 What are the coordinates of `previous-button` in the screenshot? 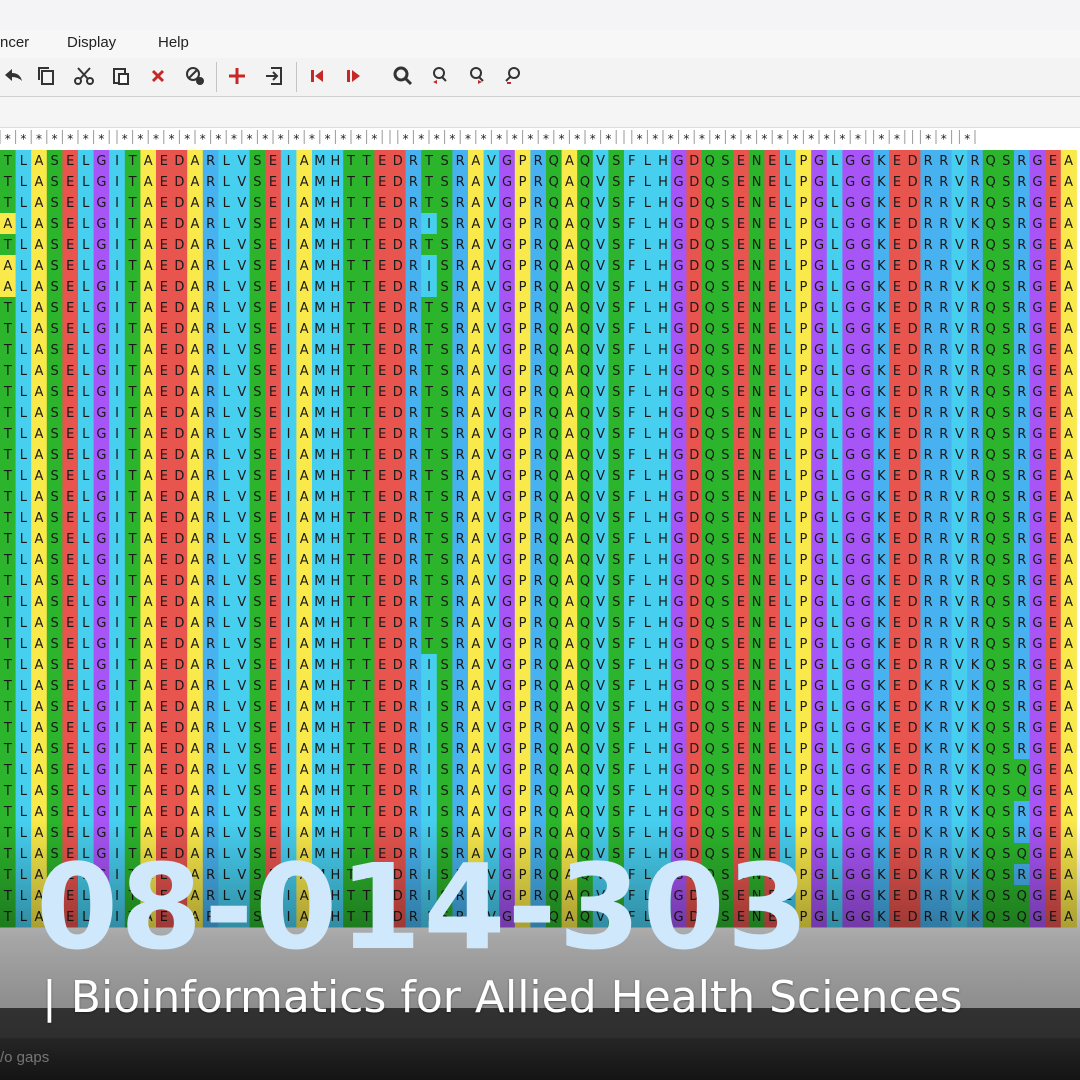 It's located at (317, 76).